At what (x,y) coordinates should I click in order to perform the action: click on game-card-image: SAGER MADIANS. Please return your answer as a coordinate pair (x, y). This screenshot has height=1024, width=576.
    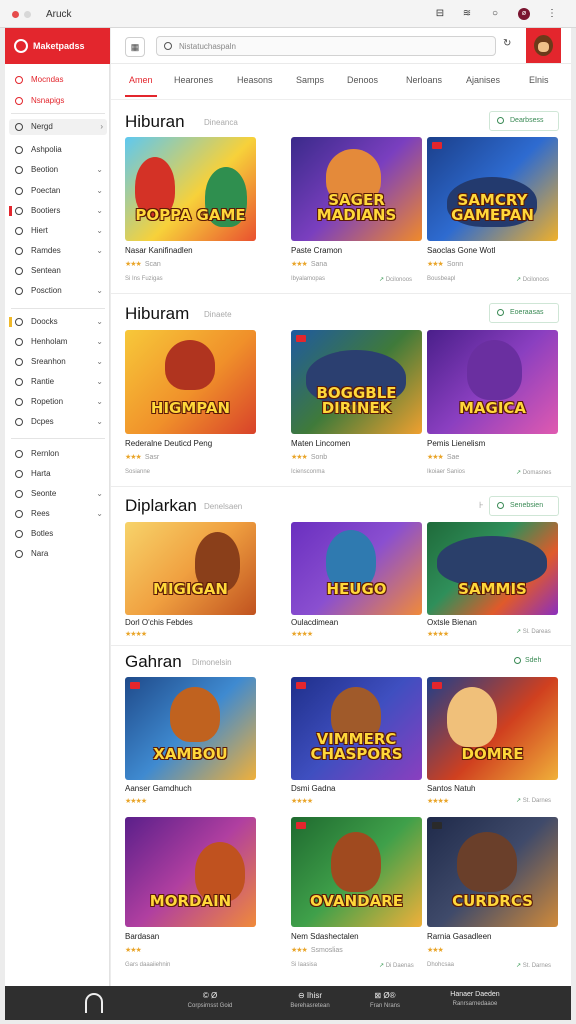
    Looking at the image, I should click on (356, 189).